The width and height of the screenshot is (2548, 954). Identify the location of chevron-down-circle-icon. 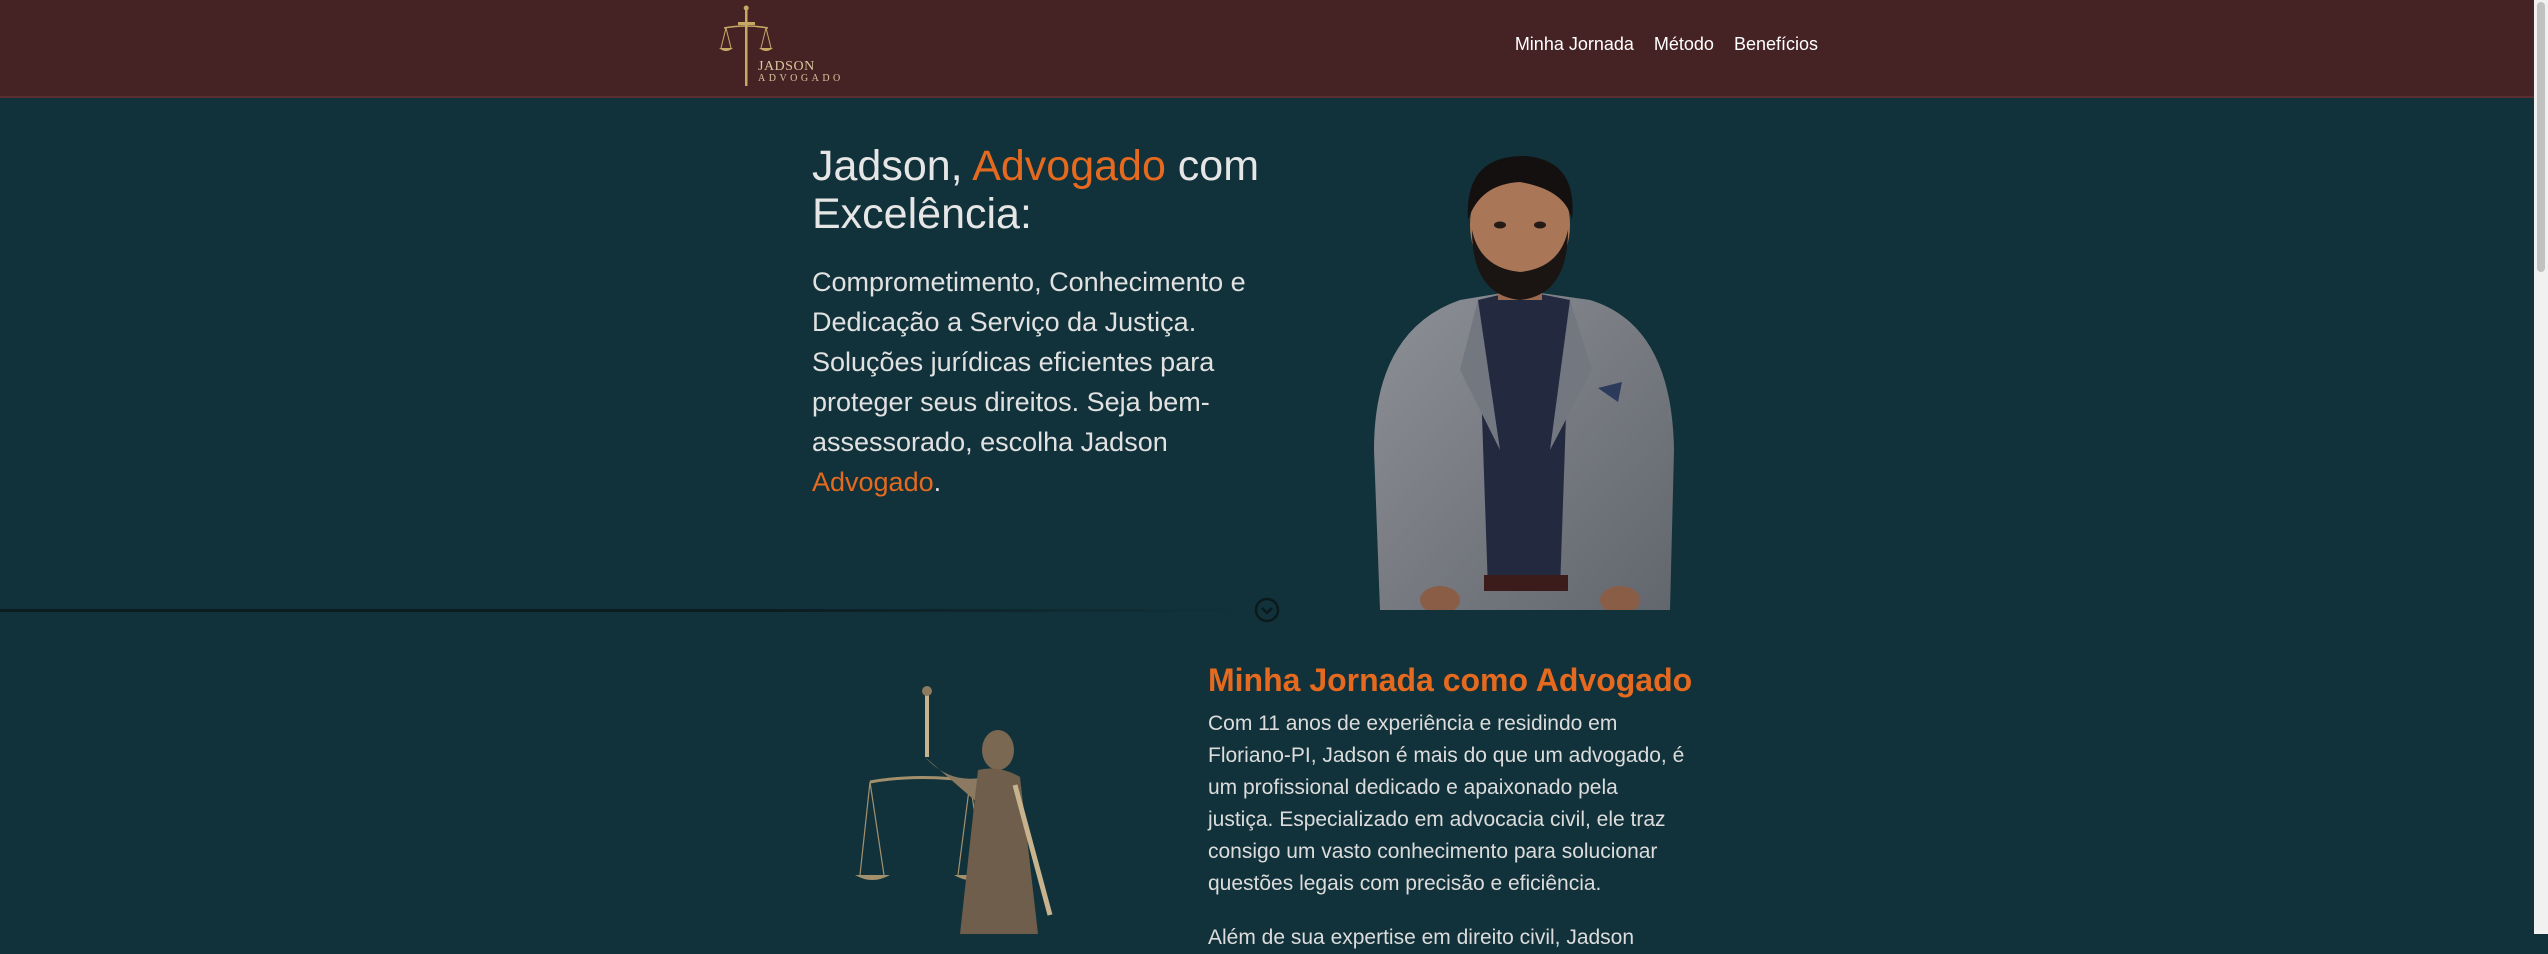
(1267, 610).